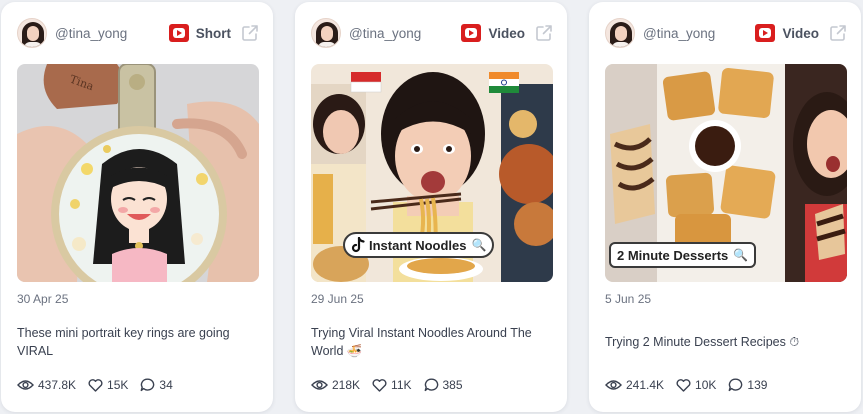 This screenshot has width=863, height=414. Describe the element at coordinates (166, 385) in the screenshot. I see `comments-count: 34` at that location.